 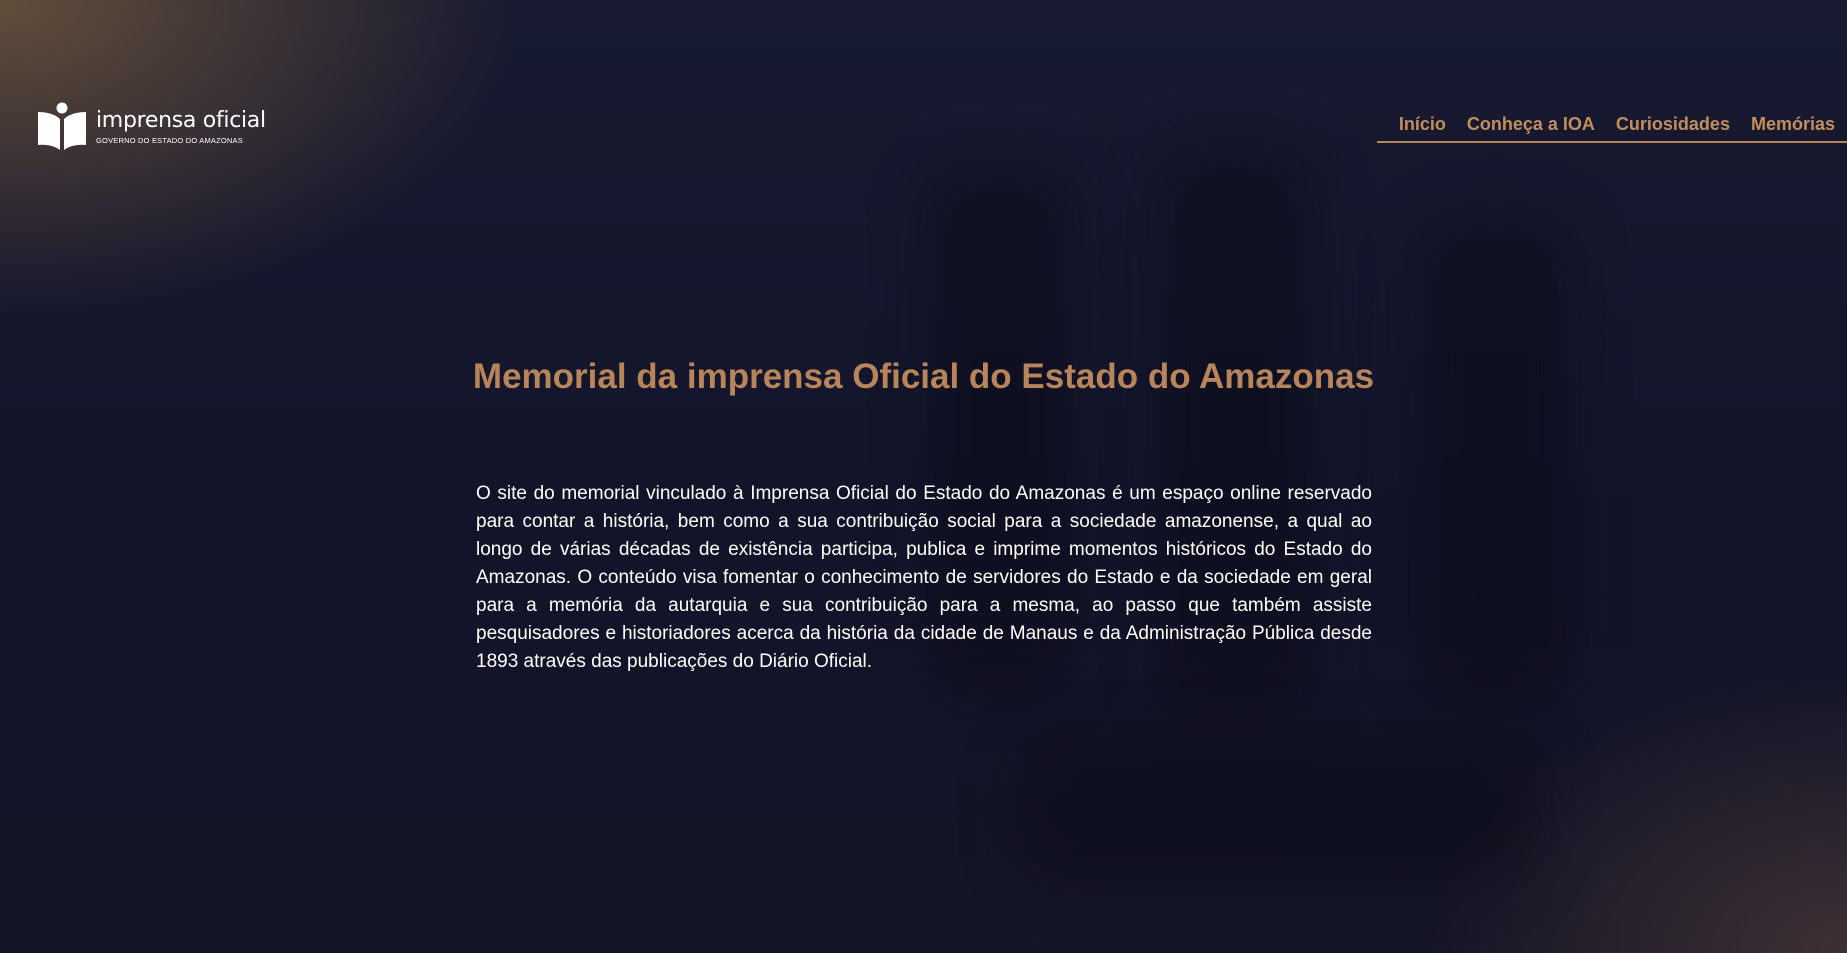 I want to click on nav-item-conheca-a-ioa: Conheça a IOA, so click(x=1531, y=124).